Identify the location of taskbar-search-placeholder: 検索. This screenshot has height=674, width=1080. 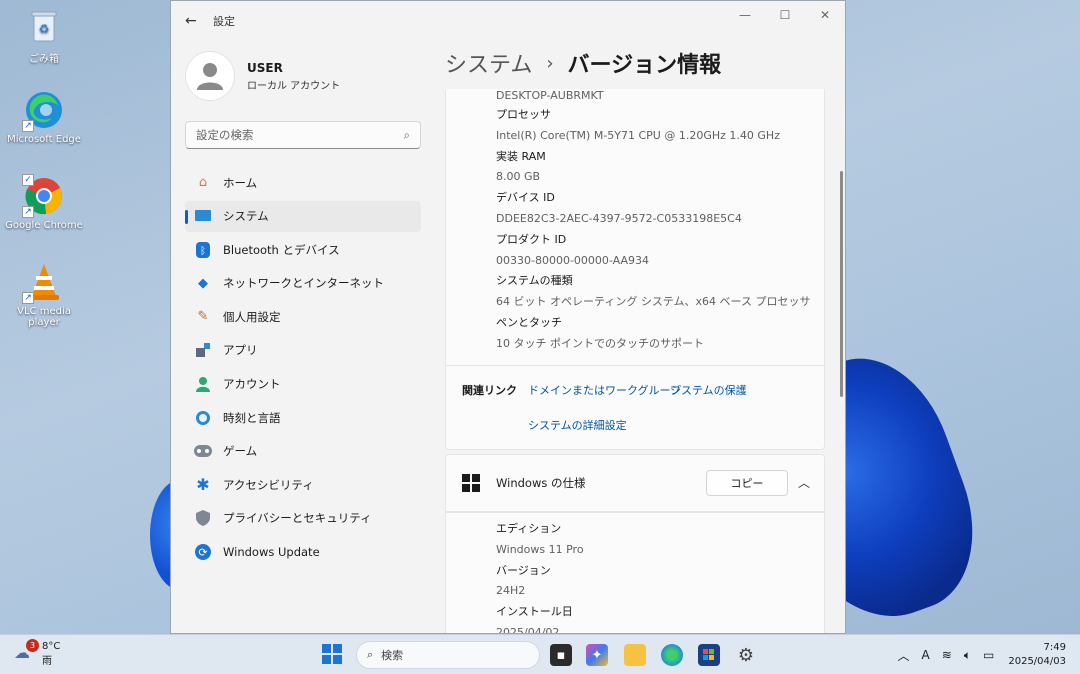
(392, 655).